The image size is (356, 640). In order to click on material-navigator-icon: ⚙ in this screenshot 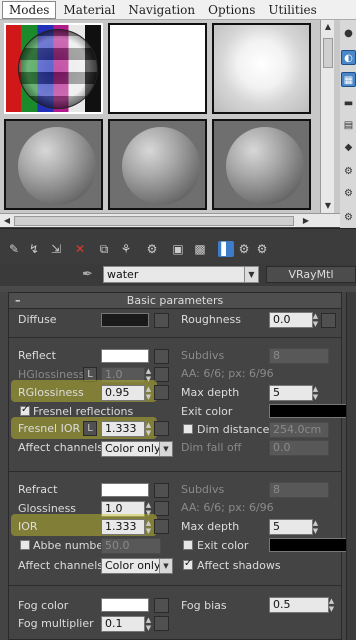, I will do `click(348, 217)`.